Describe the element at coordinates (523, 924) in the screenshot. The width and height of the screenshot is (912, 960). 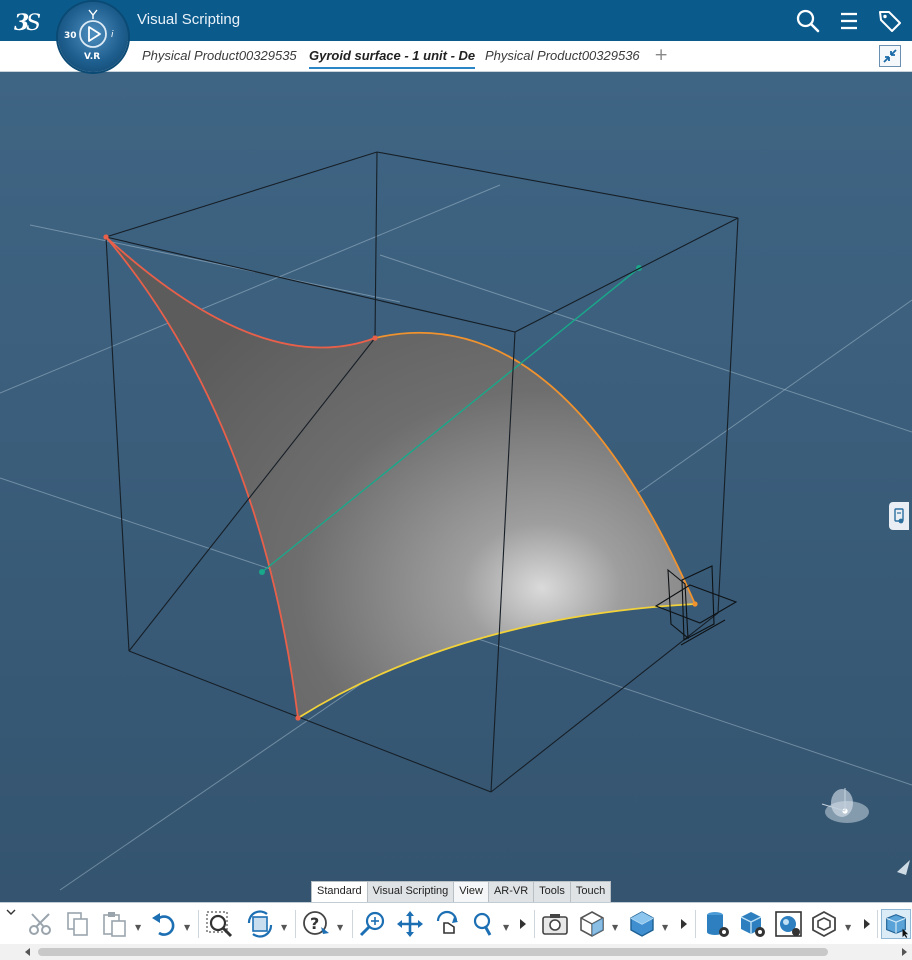
I see `more-tools-arrow-icon` at that location.